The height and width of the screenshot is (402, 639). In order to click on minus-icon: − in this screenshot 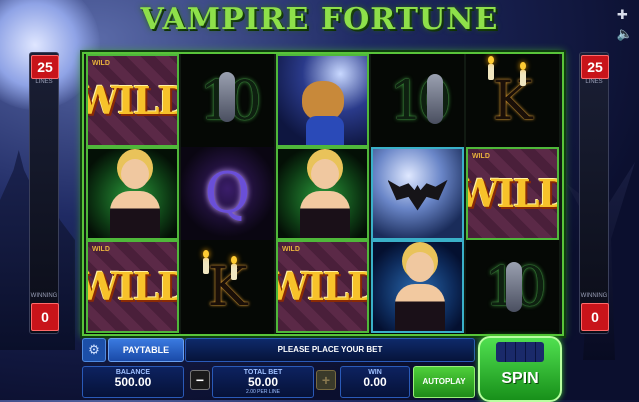, I will do `click(200, 380)`.